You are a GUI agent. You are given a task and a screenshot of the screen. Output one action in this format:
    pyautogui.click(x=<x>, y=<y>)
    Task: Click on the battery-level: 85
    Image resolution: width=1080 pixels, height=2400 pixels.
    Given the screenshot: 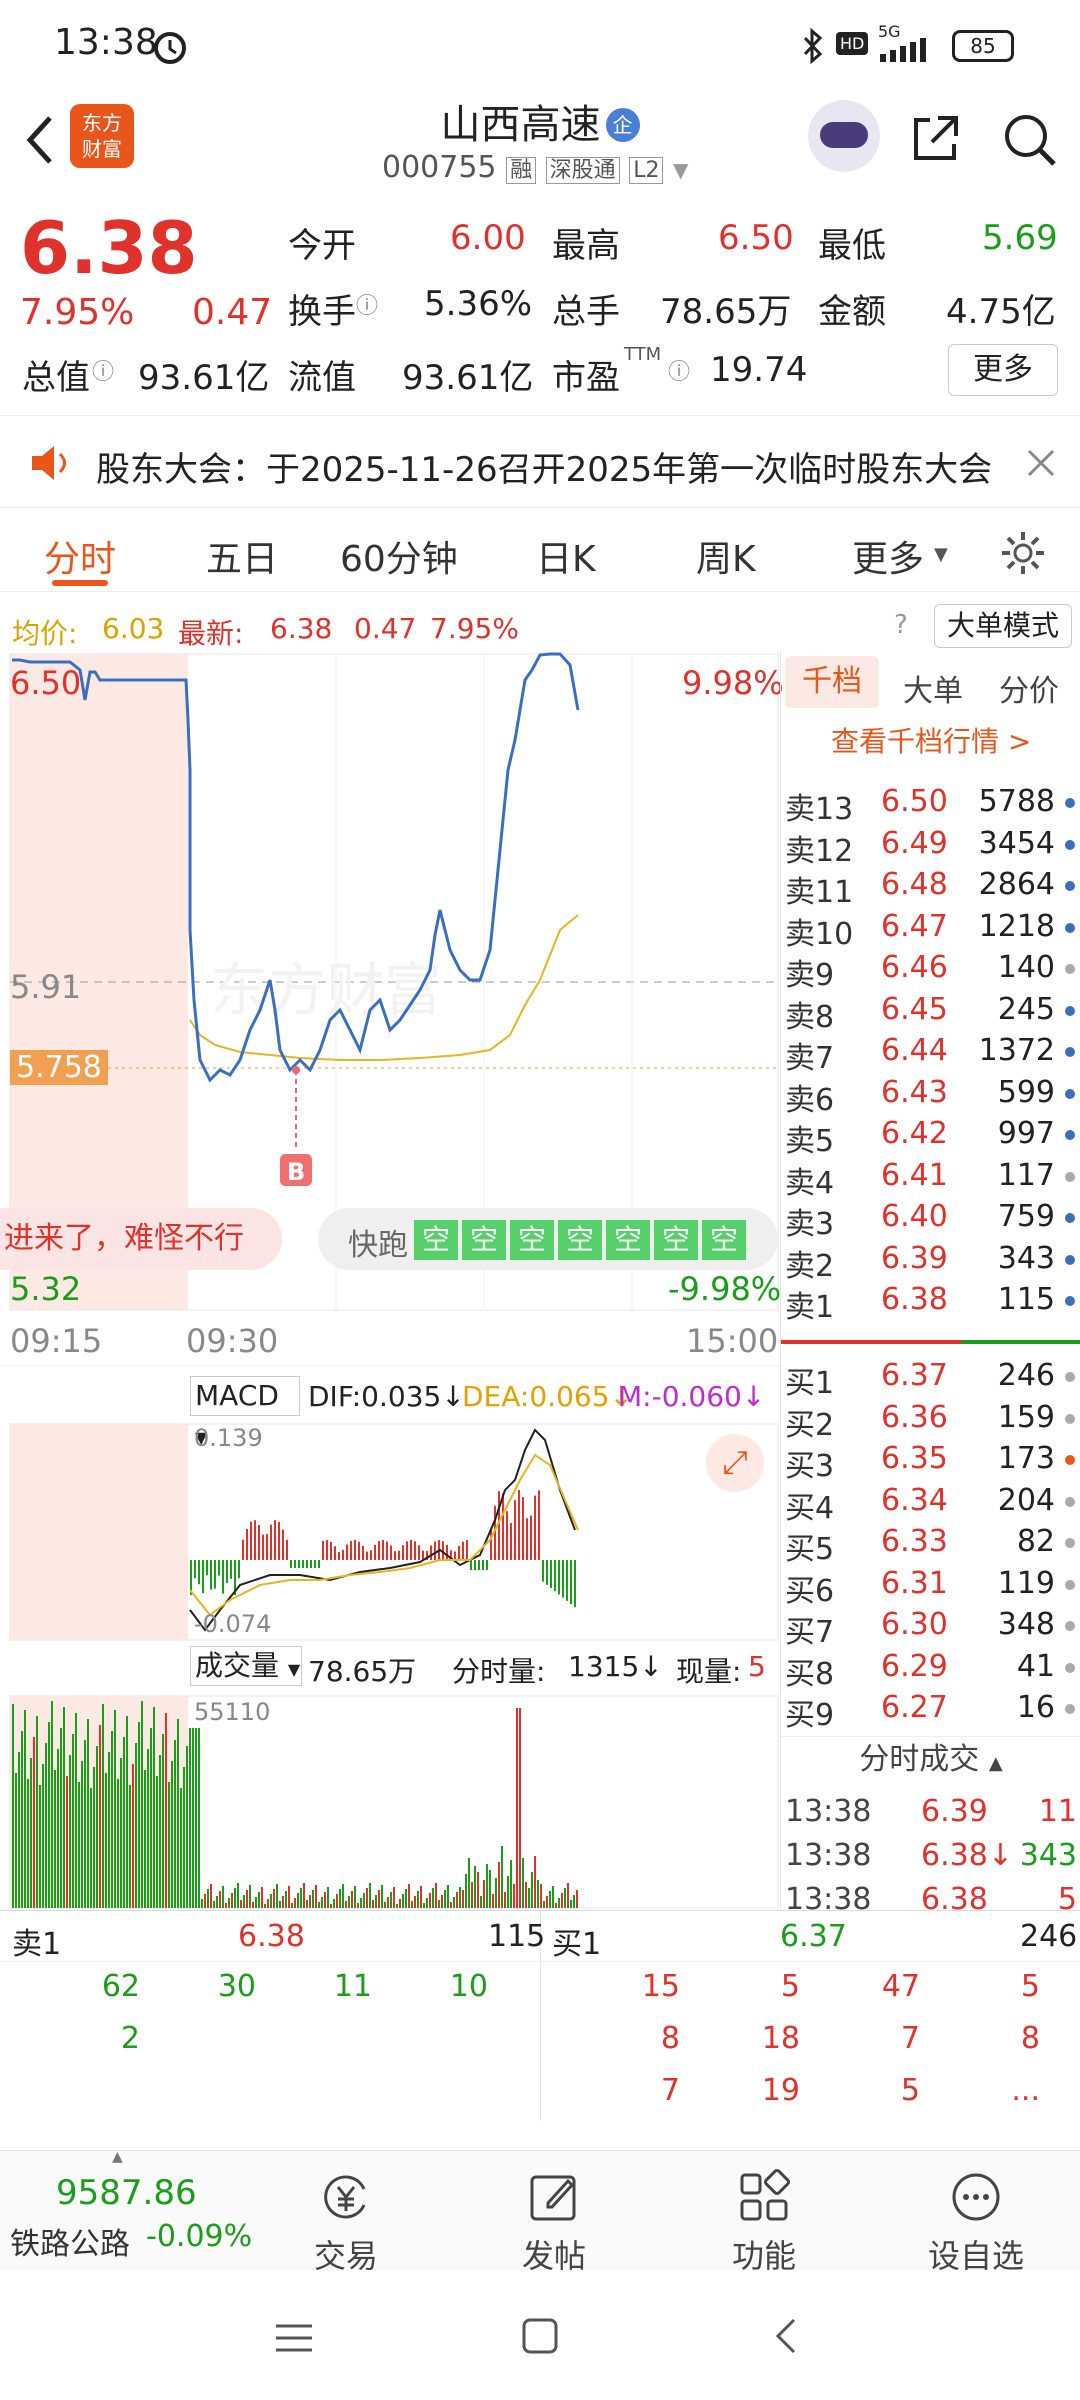 What is the action you would take?
    pyautogui.click(x=983, y=46)
    